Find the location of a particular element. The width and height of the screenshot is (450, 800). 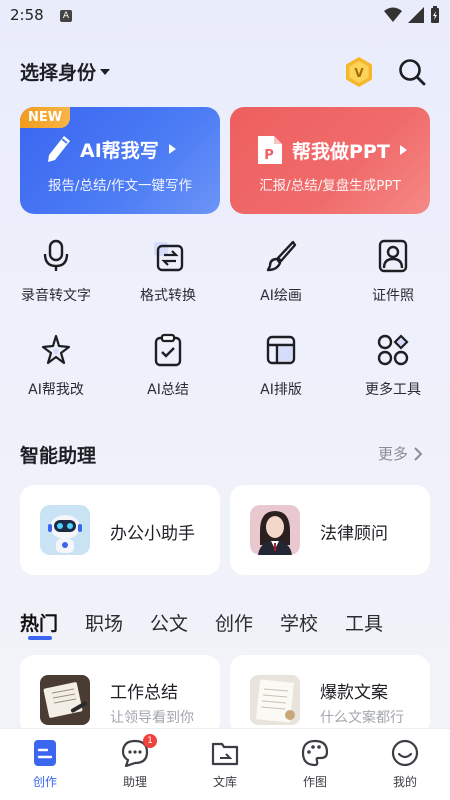

nav-label: 作图 is located at coordinates (314, 782).